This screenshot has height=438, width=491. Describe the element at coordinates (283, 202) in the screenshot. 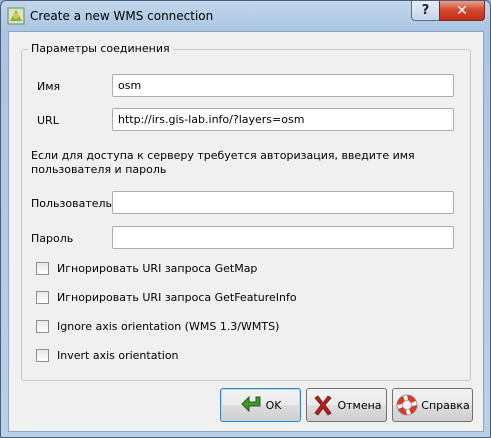

I see `user-field` at that location.